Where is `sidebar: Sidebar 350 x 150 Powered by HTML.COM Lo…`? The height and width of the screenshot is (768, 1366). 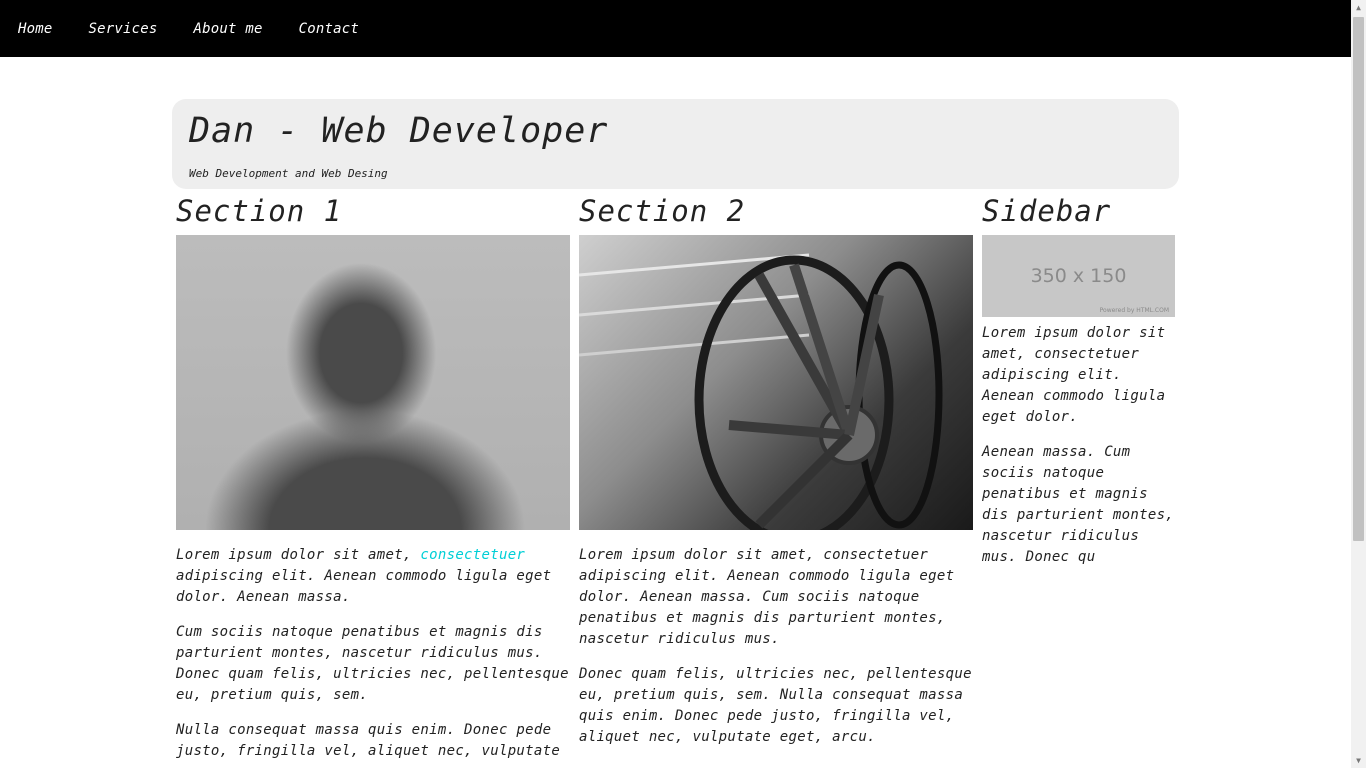
sidebar: Sidebar 350 x 150 Powered by HTML.COM Lo… is located at coordinates (1079, 388).